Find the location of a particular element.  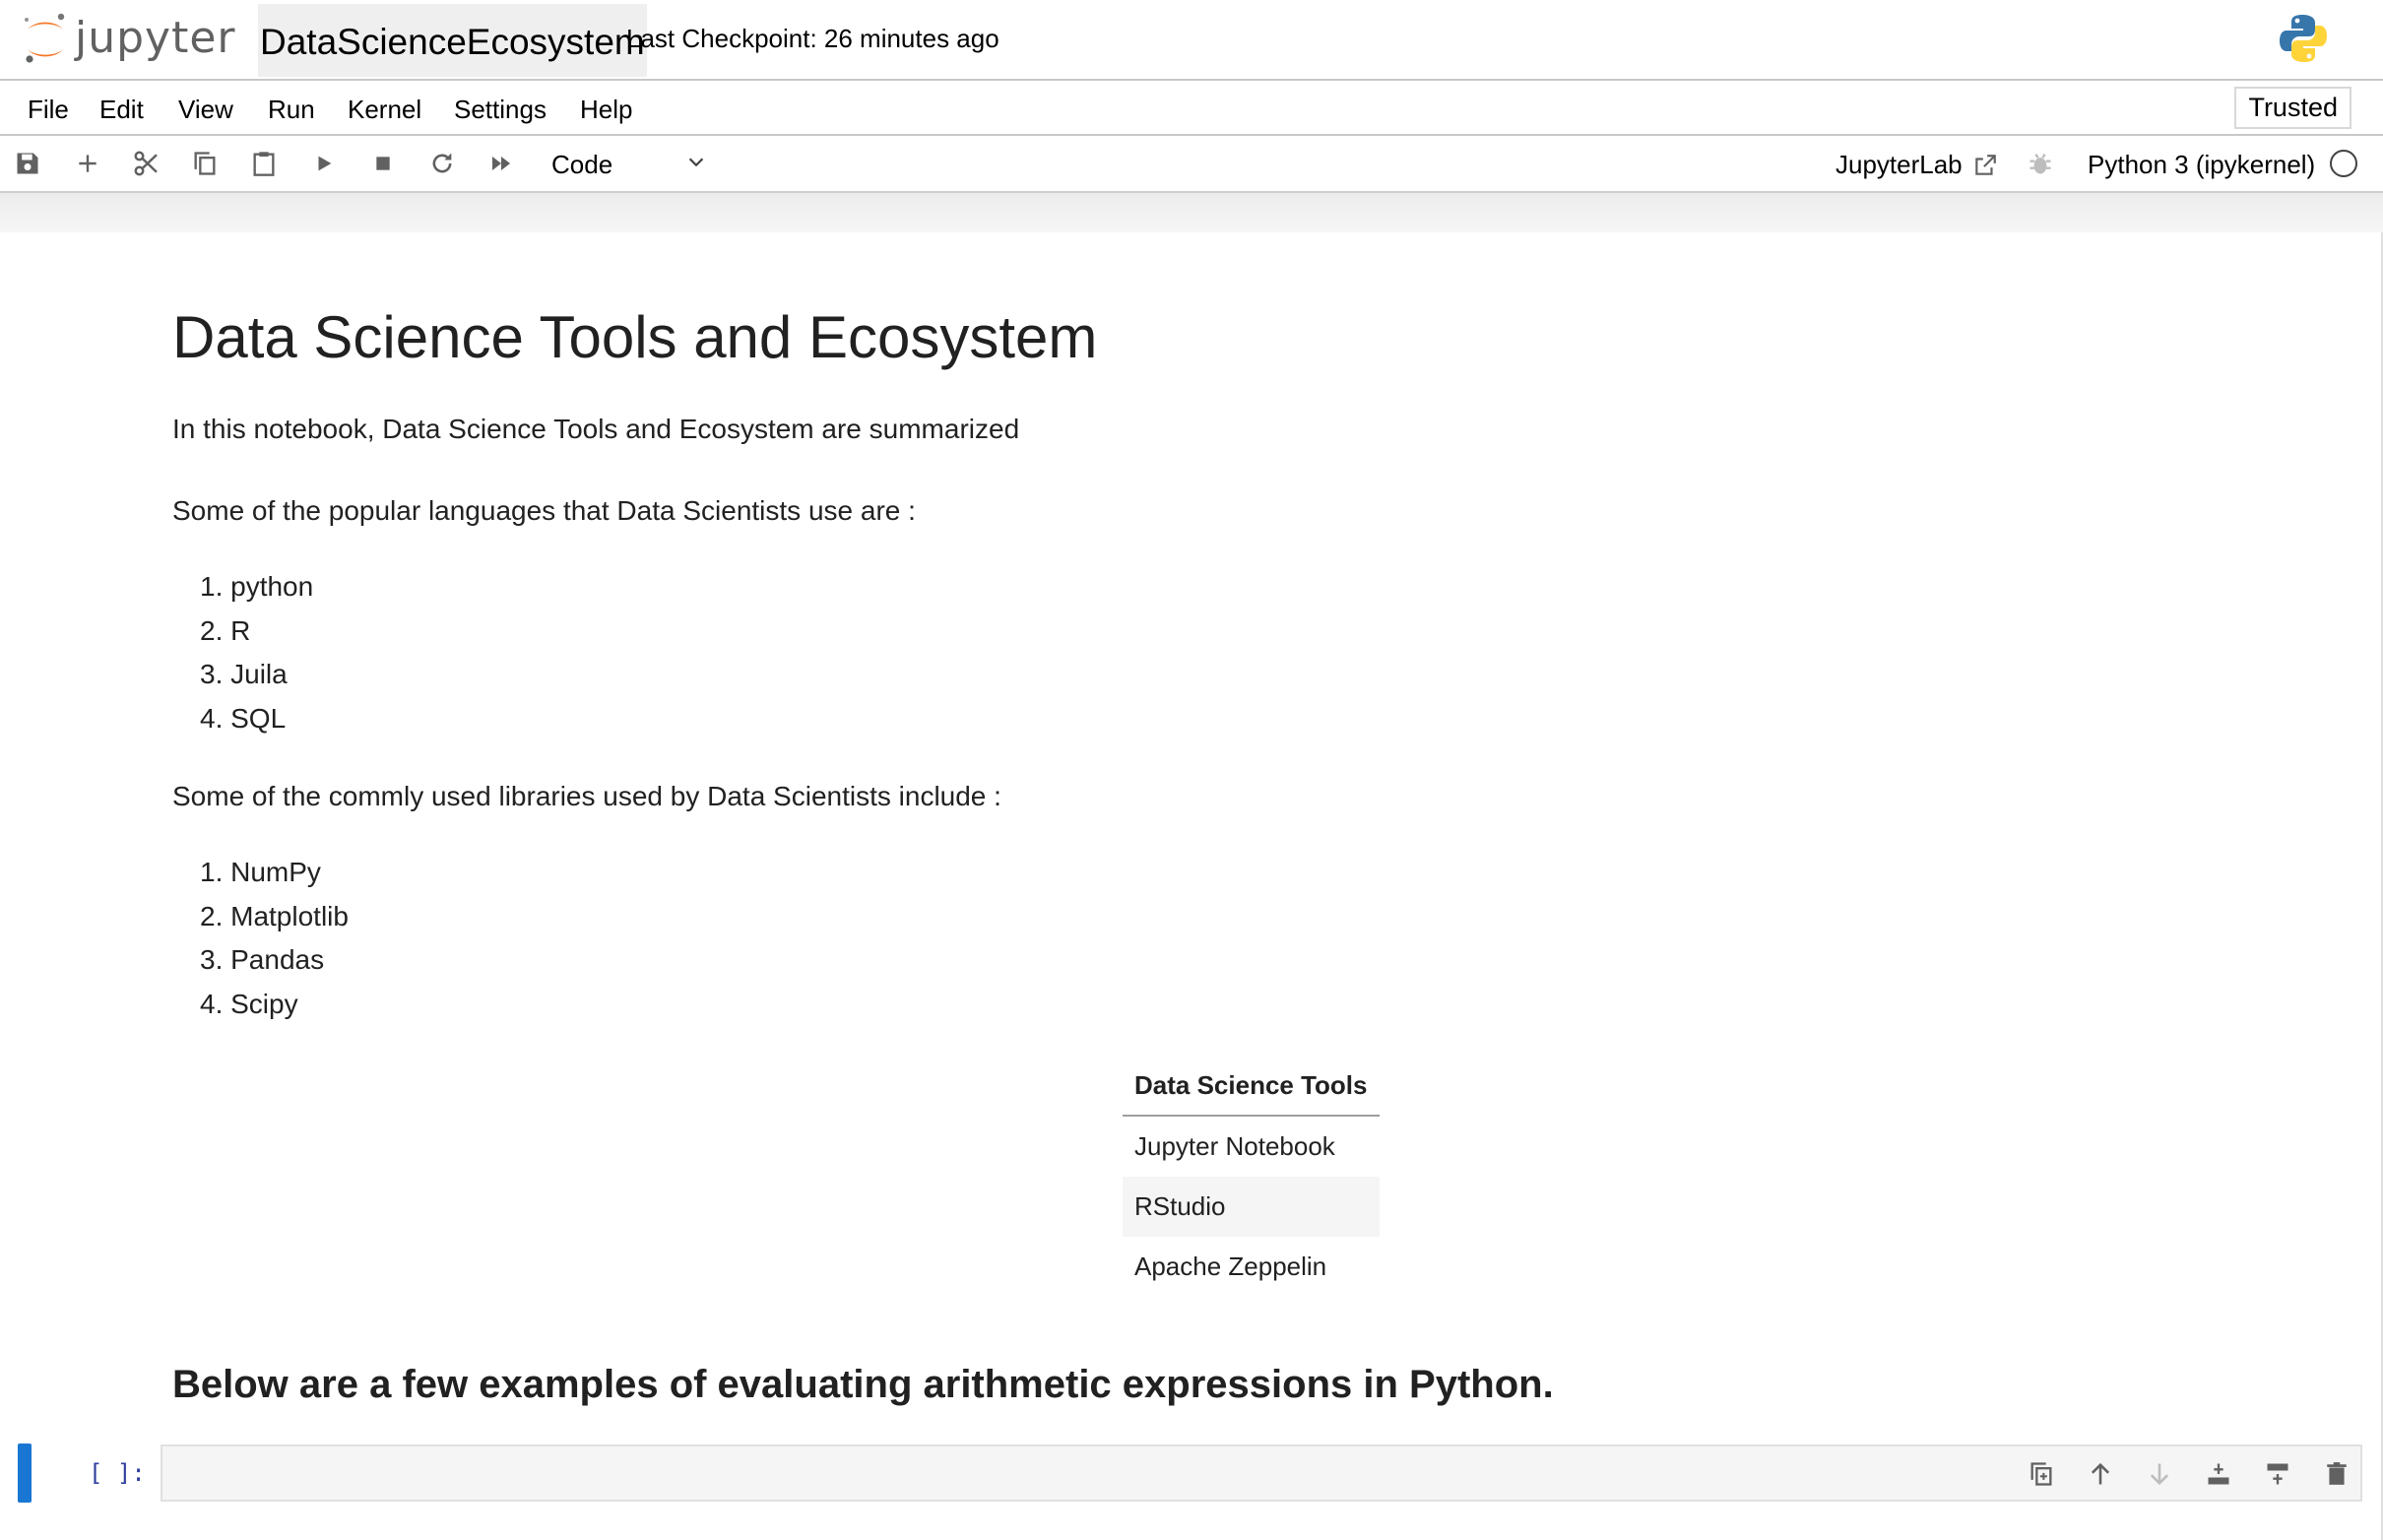

add-cell-icon is located at coordinates (87, 163).